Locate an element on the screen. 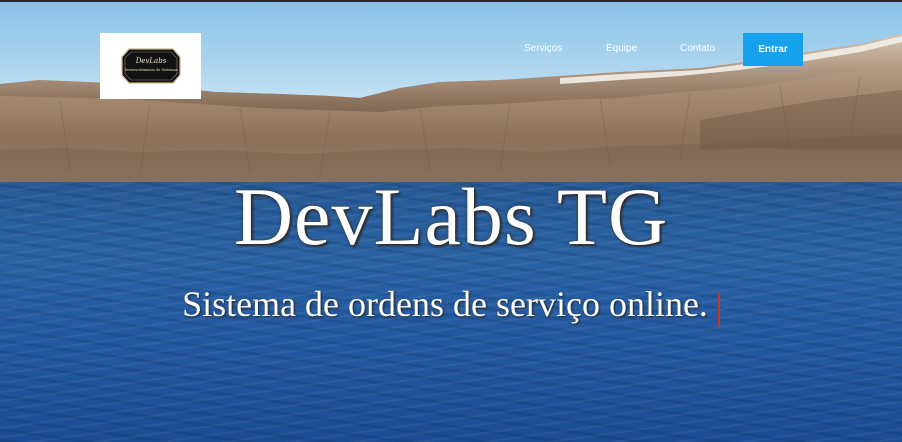 Image resolution: width=902 pixels, height=442 pixels. hero-subtitle: Sistema de ordens de serviço online. is located at coordinates (445, 304).